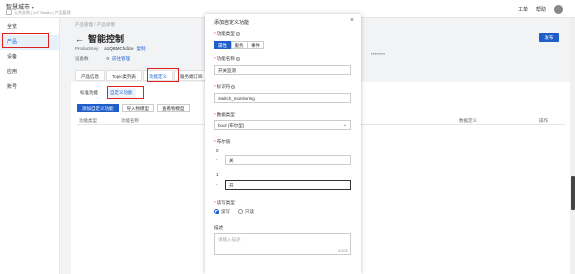 The height and width of the screenshot is (274, 575). I want to click on tab-topic-list: Topic类列表, so click(124, 75).